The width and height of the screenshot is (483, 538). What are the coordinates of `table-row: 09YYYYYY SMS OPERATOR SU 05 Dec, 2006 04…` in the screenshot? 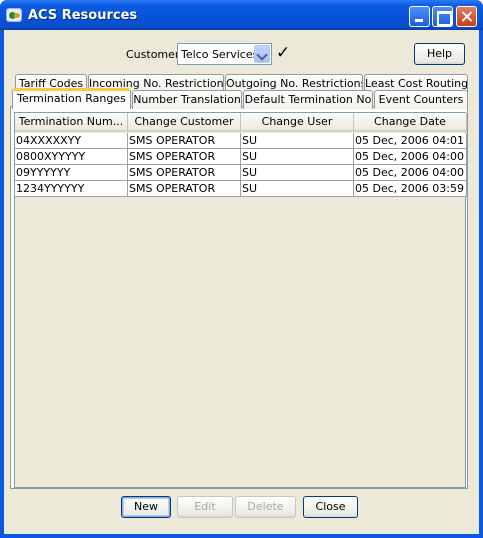 It's located at (241, 173).